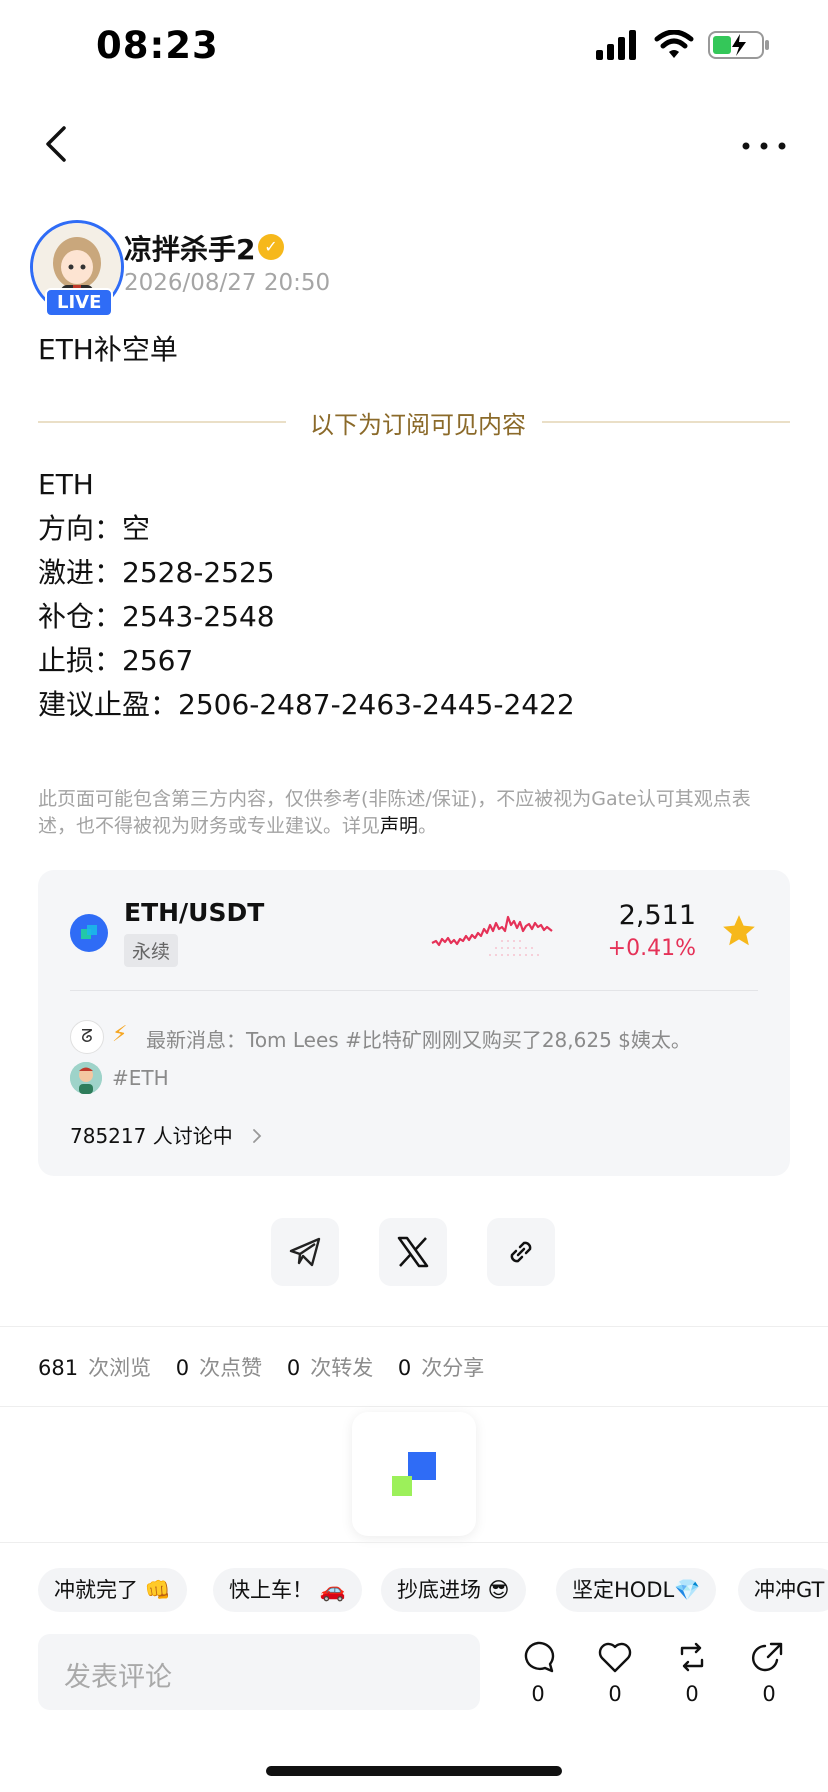 This screenshot has height=1792, width=828. Describe the element at coordinates (428, 826) in the screenshot. I see `disclaimer-end: 。` at that location.